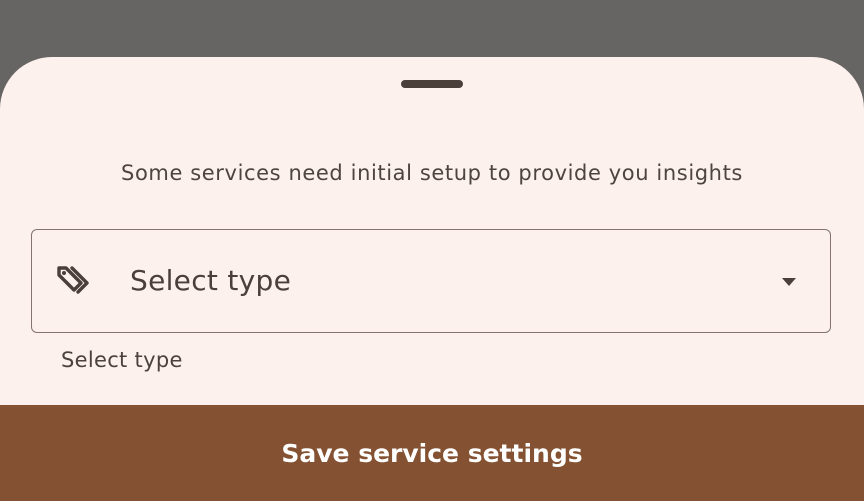  I want to click on select-value: Select type, so click(211, 280).